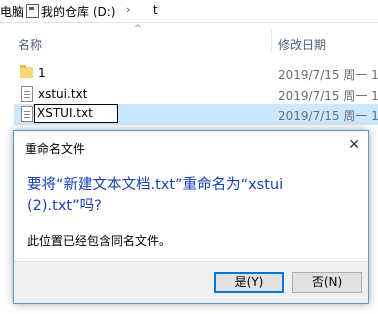 Image resolution: width=378 pixels, height=314 pixels. What do you see at coordinates (12, 11) in the screenshot?
I see `breadcrumb-this-pc: 电脑` at bounding box center [12, 11].